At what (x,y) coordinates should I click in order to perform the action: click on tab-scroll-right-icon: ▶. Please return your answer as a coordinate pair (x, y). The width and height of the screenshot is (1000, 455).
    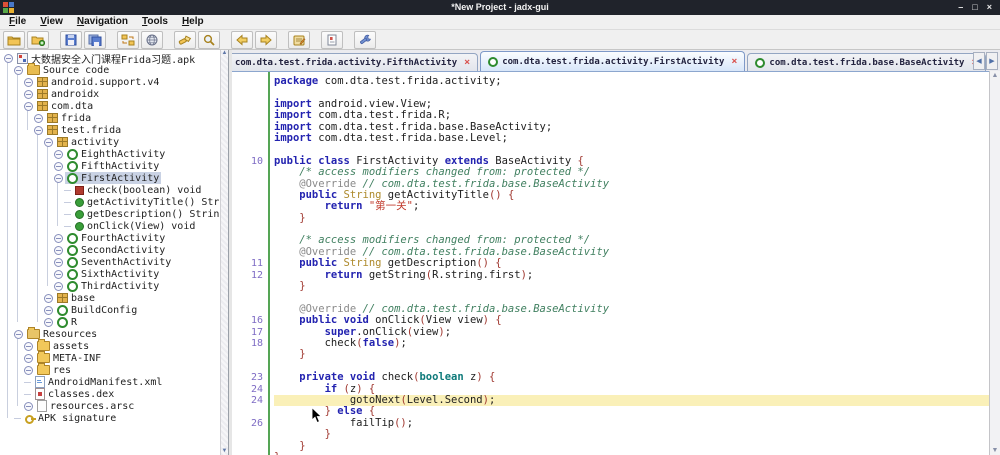
    Looking at the image, I should click on (992, 61).